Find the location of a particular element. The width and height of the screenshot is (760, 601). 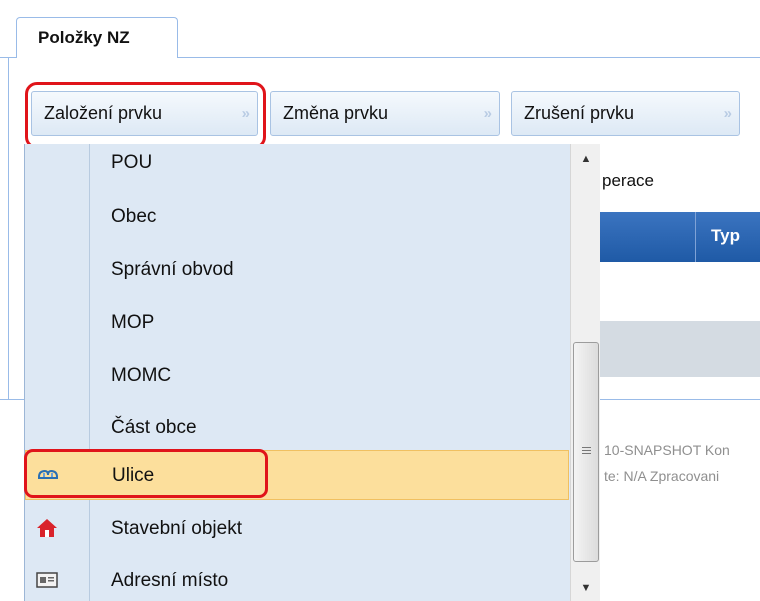

house-icon is located at coordinates (47, 528).